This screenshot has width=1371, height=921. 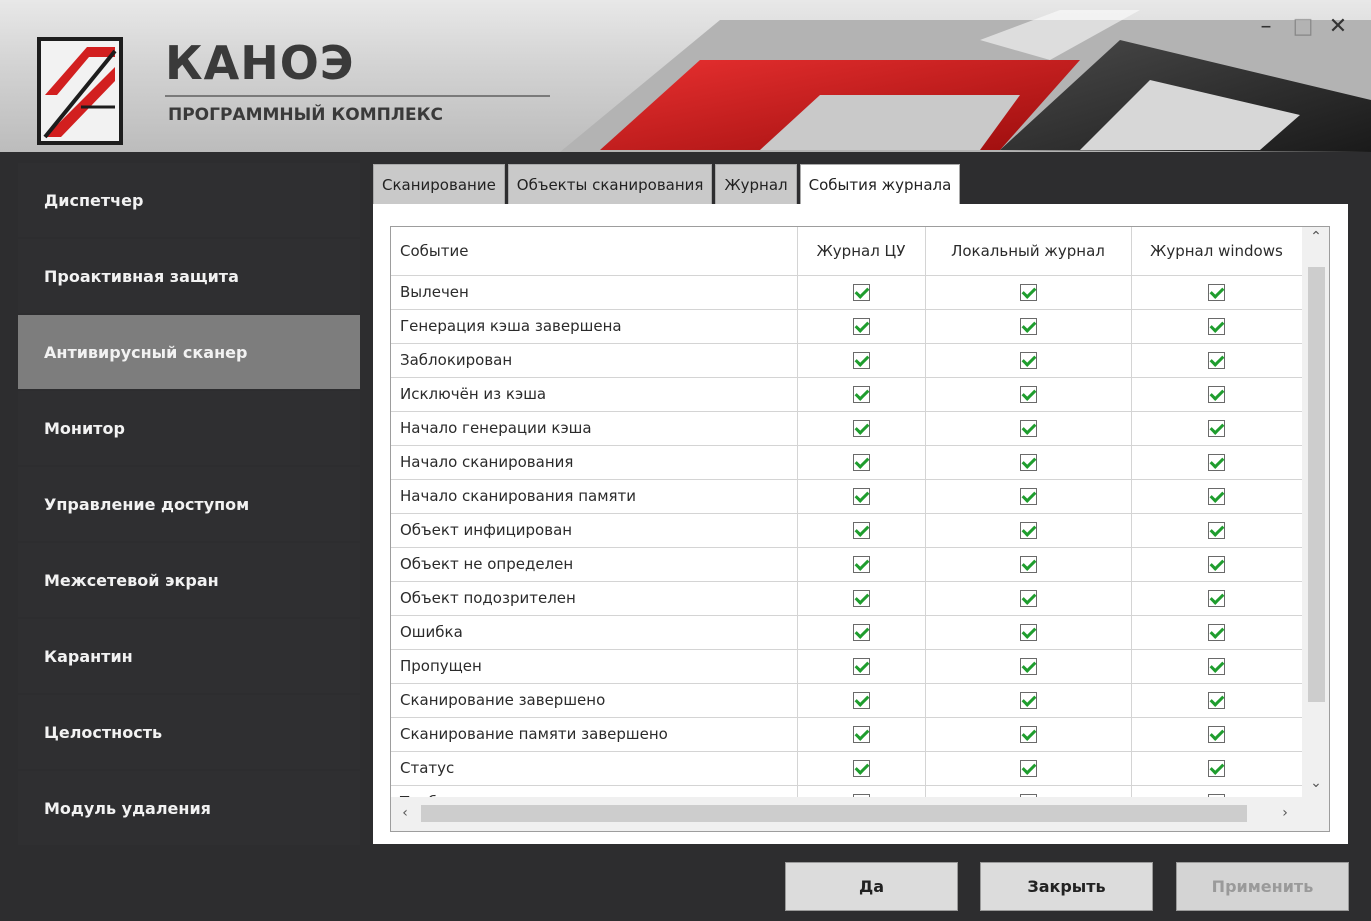 I want to click on column-header-local-log: Локальный журнал, so click(x=1028, y=251).